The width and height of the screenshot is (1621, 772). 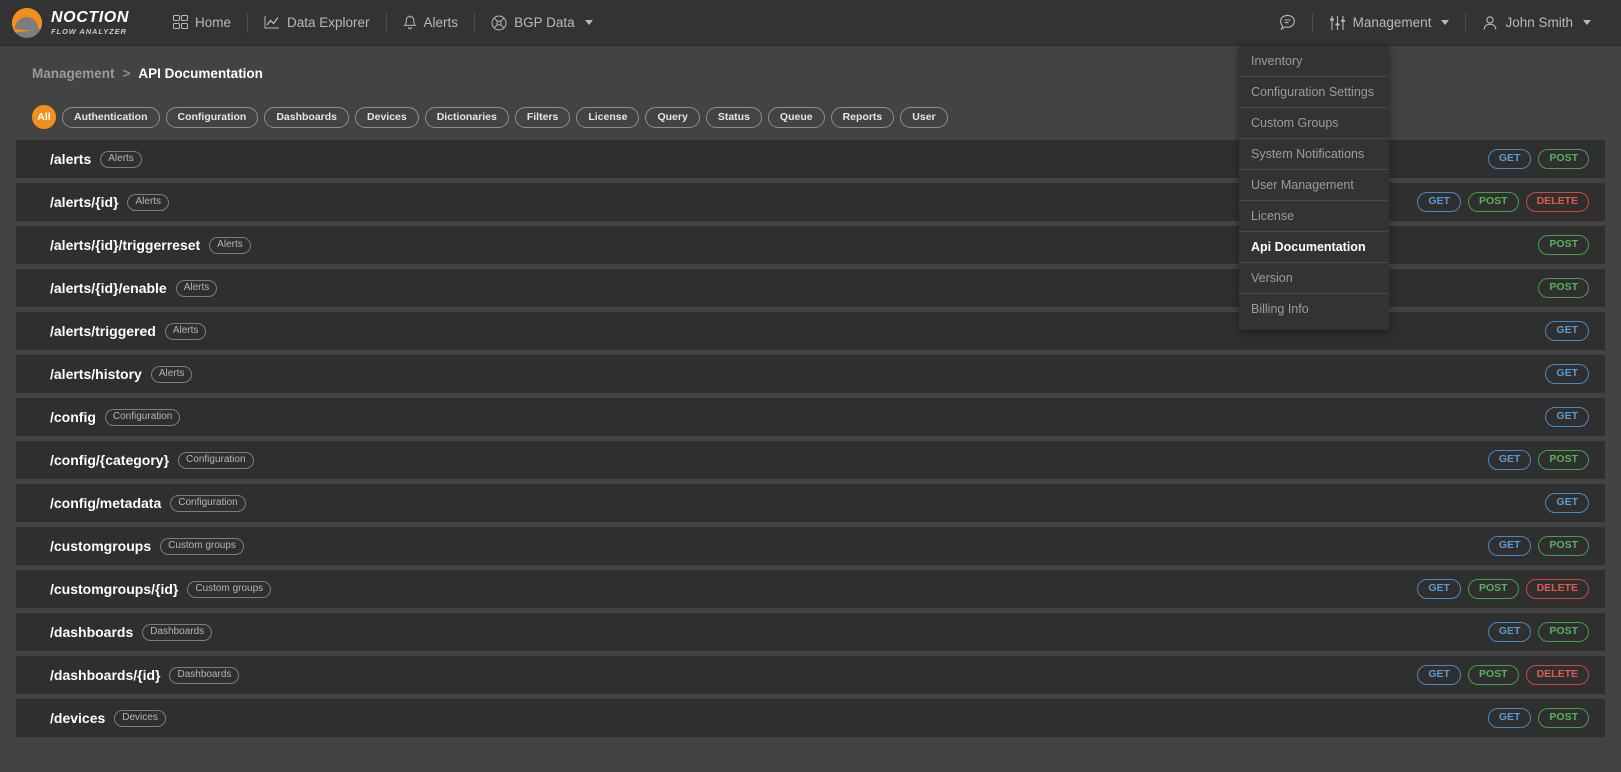 What do you see at coordinates (202, 23) in the screenshot?
I see `nav-item-home: Home` at bounding box center [202, 23].